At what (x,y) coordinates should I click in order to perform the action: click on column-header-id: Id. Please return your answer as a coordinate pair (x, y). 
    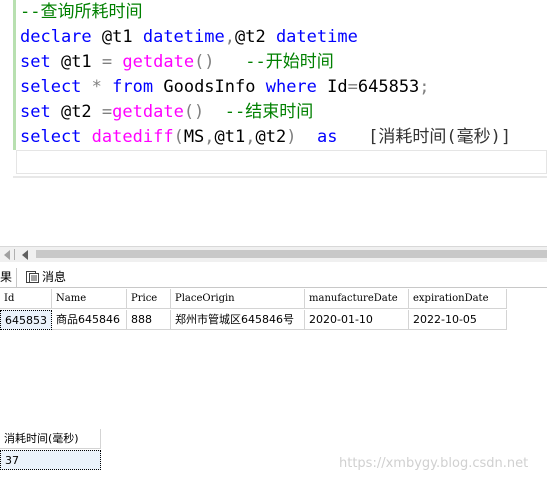
    Looking at the image, I should click on (26, 299).